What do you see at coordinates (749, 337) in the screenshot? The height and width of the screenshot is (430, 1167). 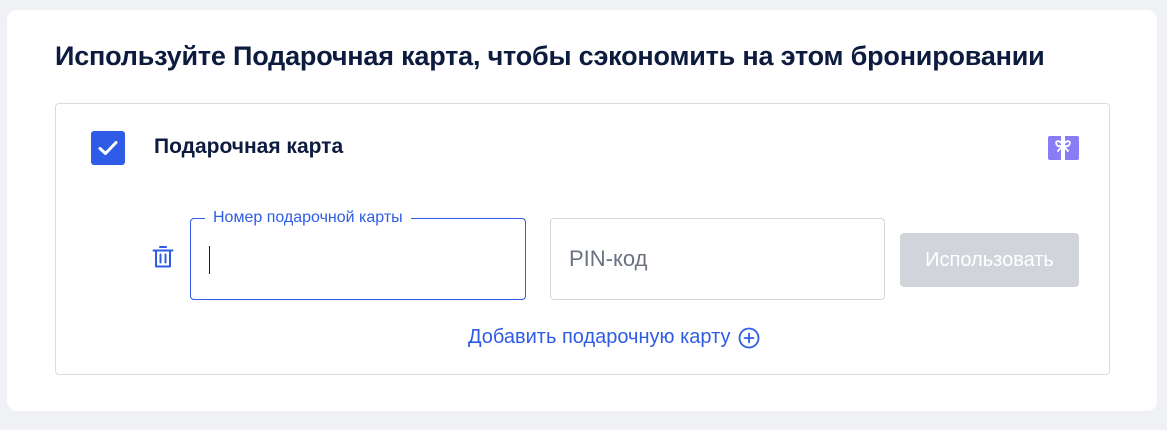 I see `plus-circle-icon` at bounding box center [749, 337].